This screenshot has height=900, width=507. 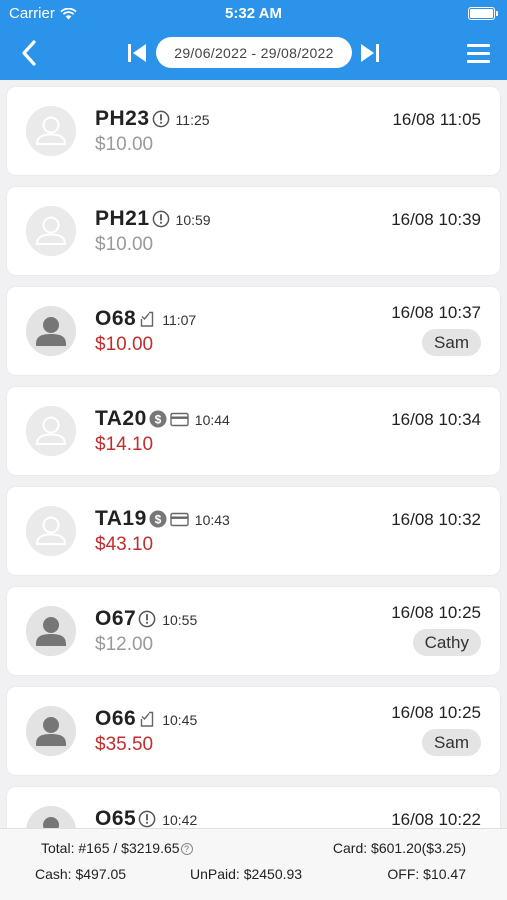 I want to click on cash-summary: Cash: $497.05, so click(x=81, y=874).